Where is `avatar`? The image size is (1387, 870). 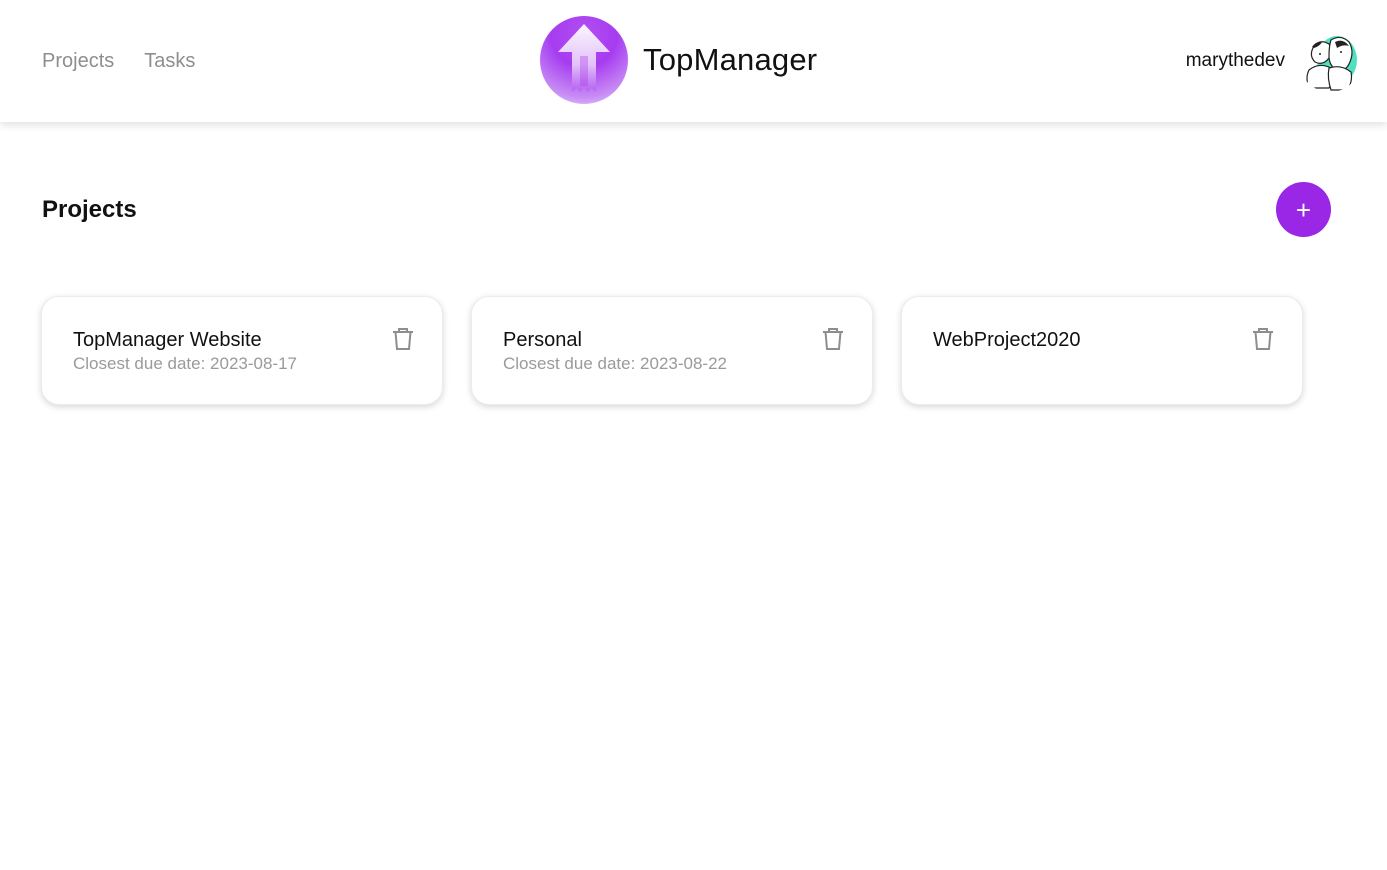
avatar is located at coordinates (1330, 61).